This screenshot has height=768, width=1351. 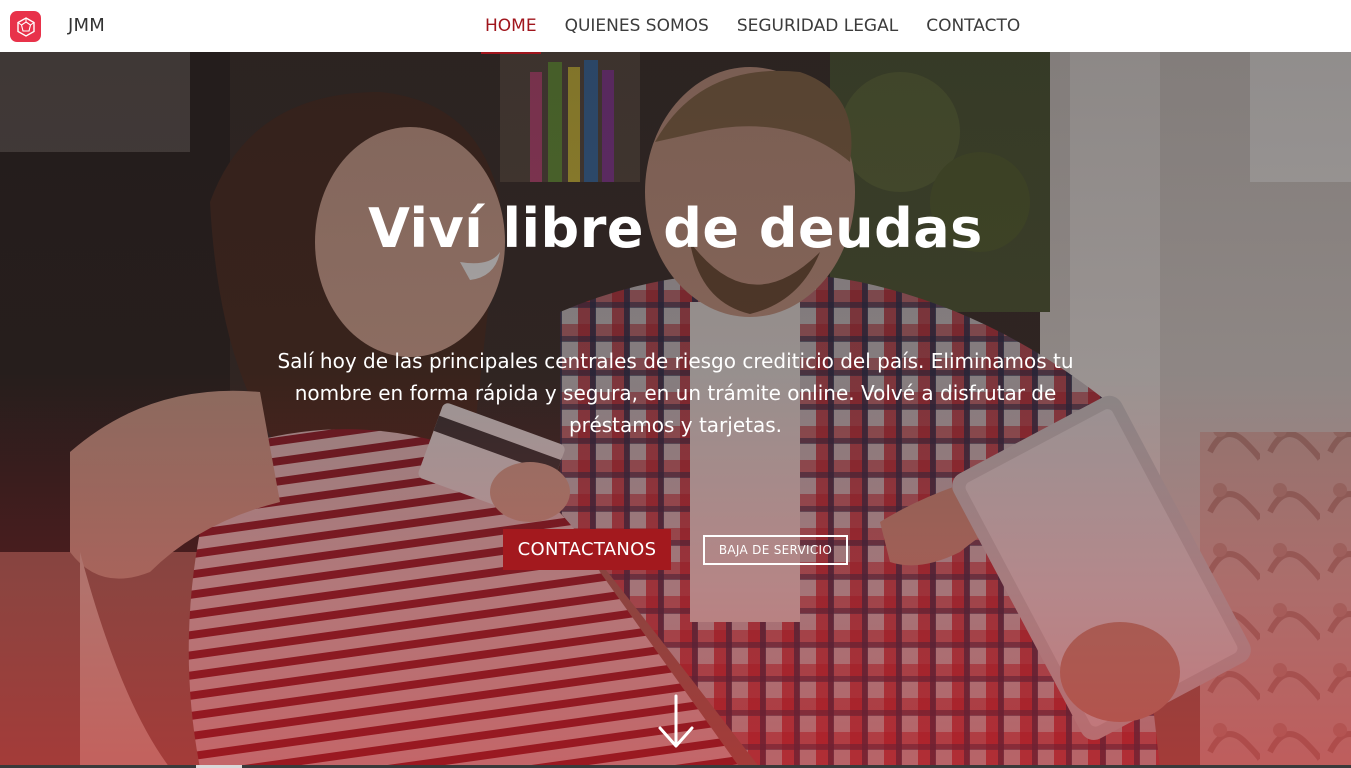 What do you see at coordinates (775, 550) in the screenshot?
I see `baja-de-servicio-button: BAJA DE SERVICIO` at bounding box center [775, 550].